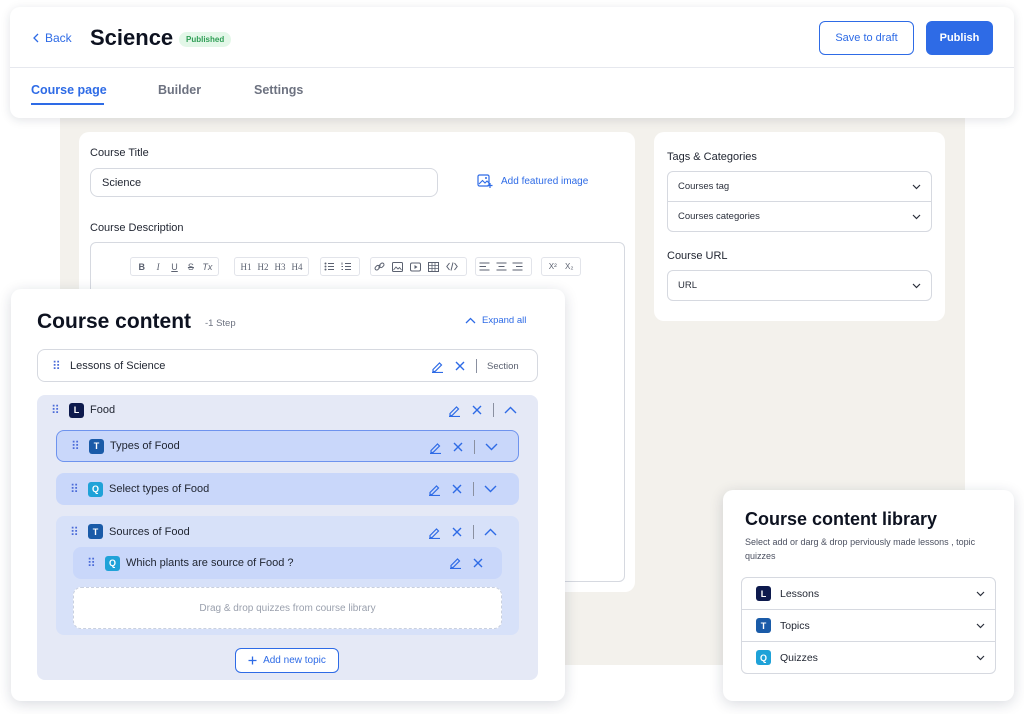 The height and width of the screenshot is (714, 1024). Describe the element at coordinates (287, 563) in the screenshot. I see `quiz-row: ⠿ Q Which plants are source of Food ?` at that location.